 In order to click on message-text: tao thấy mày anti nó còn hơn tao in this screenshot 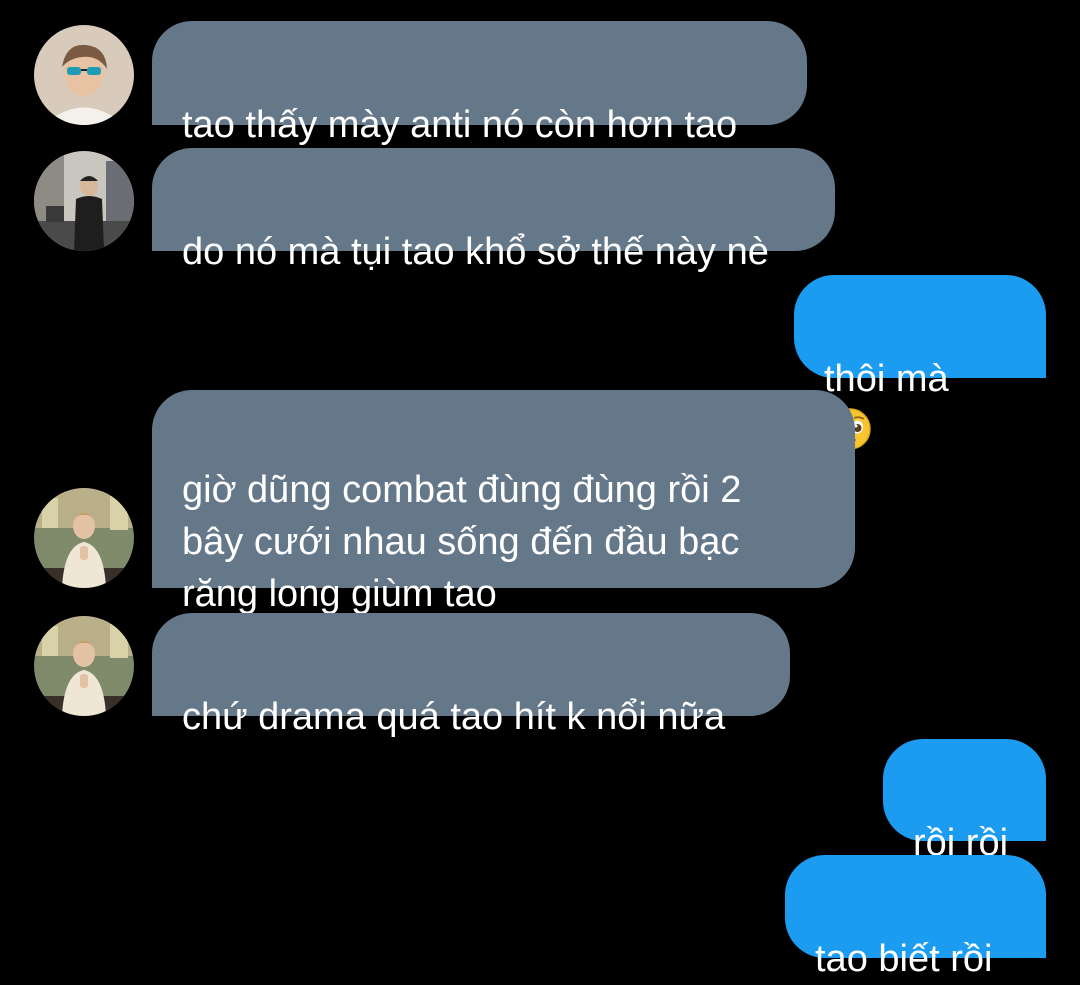, I will do `click(460, 125)`.